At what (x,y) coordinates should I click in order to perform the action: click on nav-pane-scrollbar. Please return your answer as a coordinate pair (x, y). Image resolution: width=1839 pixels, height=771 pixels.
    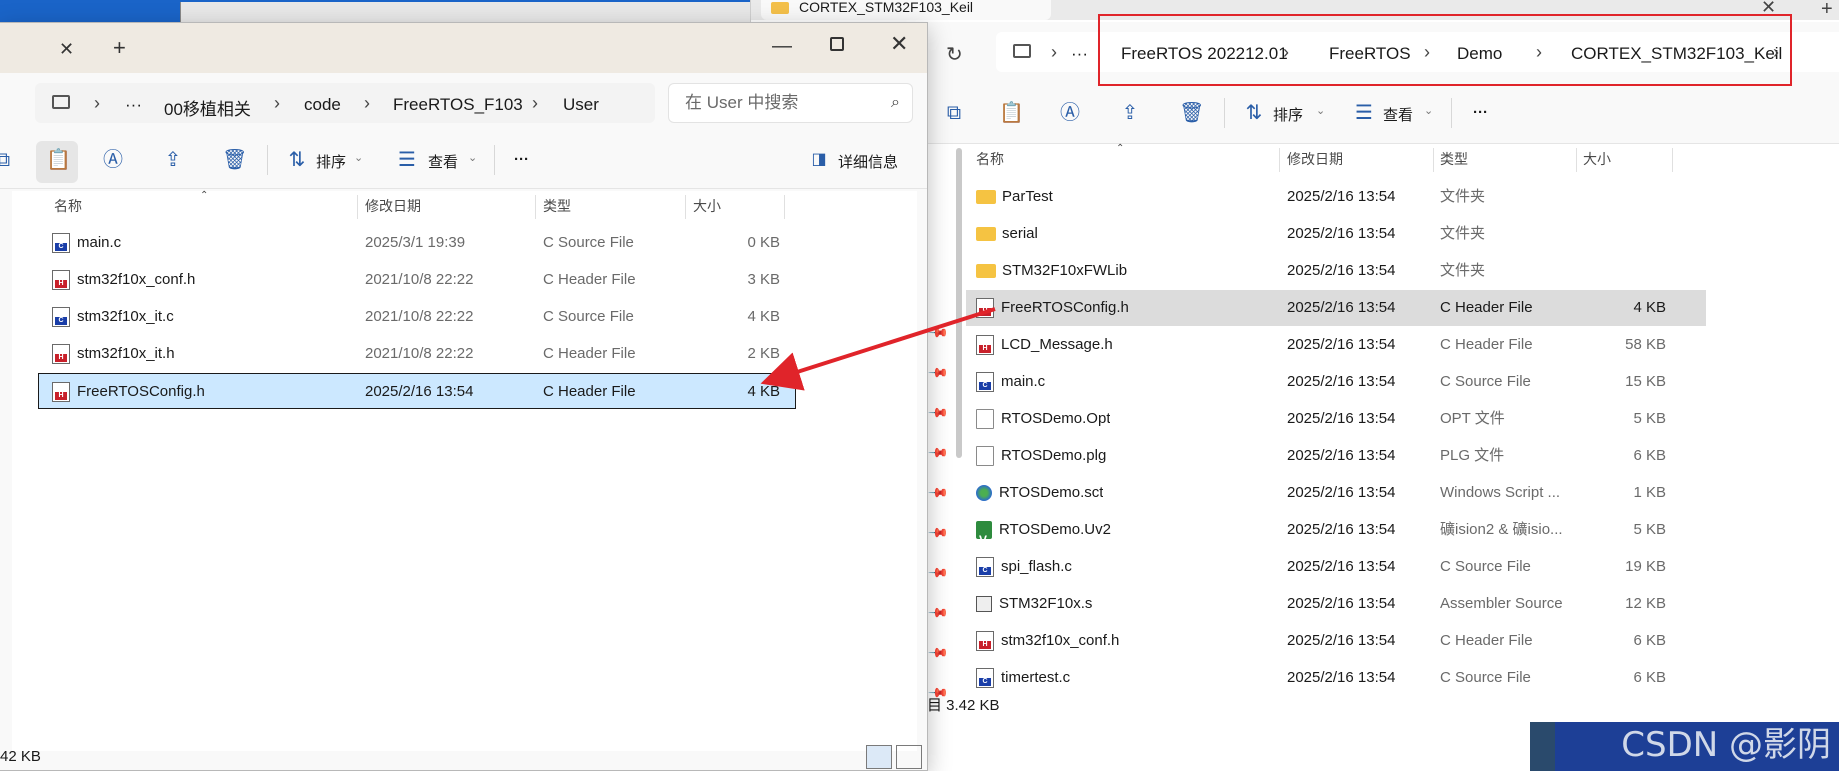
    Looking at the image, I should click on (959, 303).